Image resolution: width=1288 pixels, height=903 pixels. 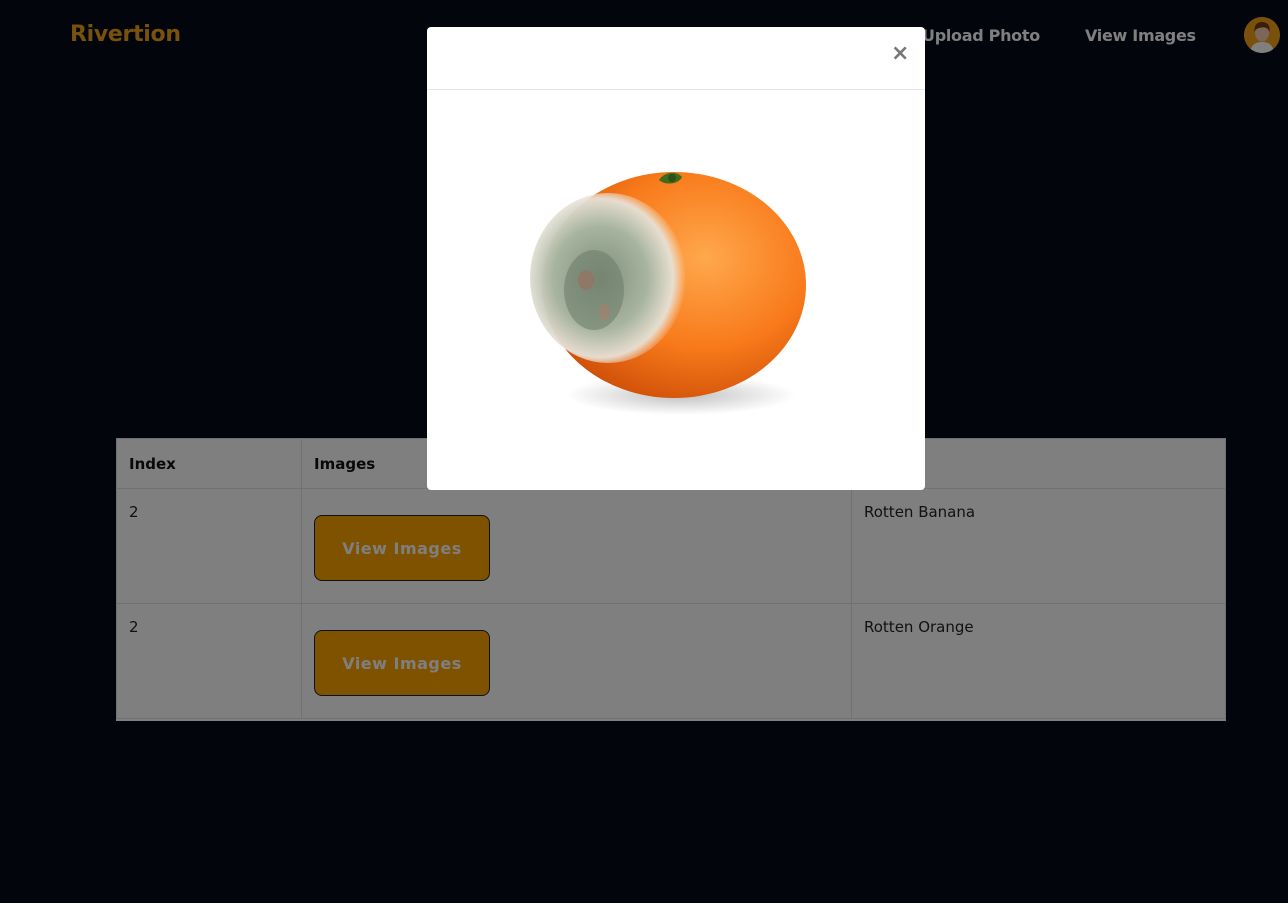 What do you see at coordinates (668, 293) in the screenshot?
I see `rotten-orange-image` at bounding box center [668, 293].